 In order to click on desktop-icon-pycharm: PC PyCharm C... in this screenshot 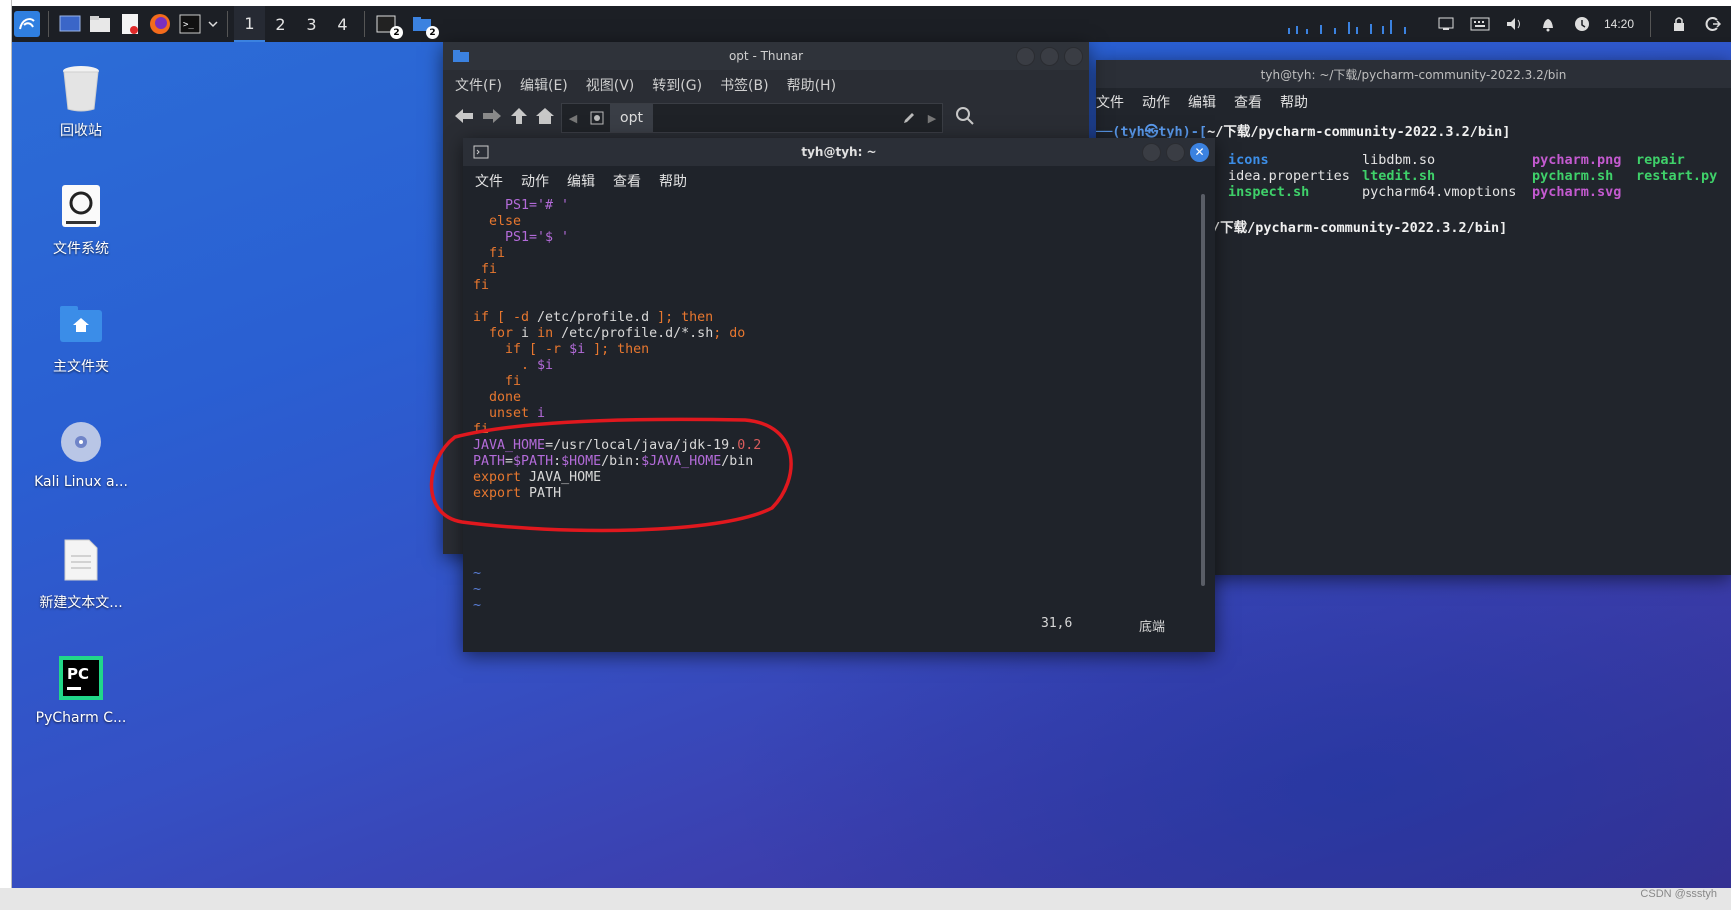, I will do `click(81, 689)`.